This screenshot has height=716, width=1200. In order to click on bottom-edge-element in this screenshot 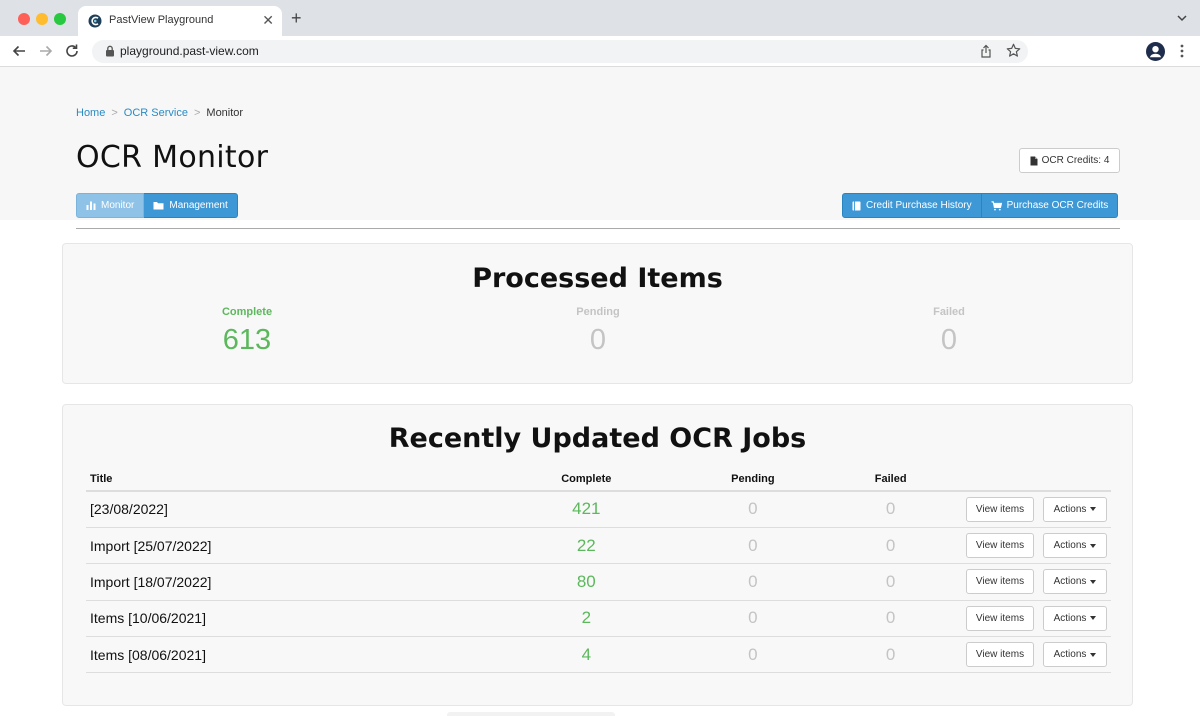, I will do `click(531, 714)`.